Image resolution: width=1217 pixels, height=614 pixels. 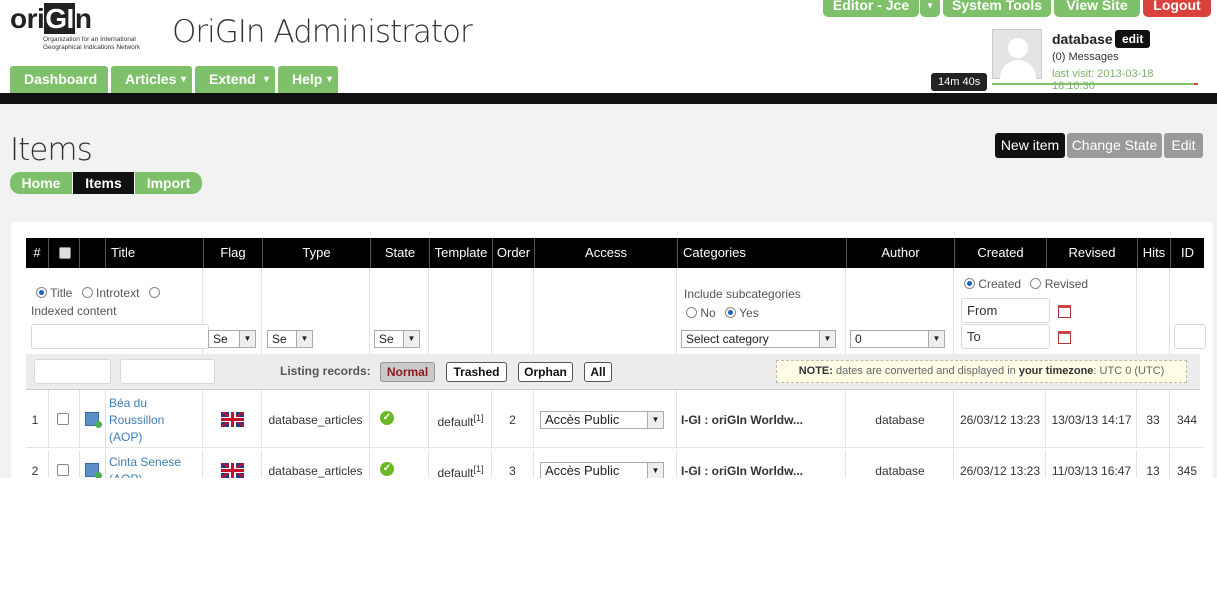 I want to click on logo-word: oriGIn, so click(x=51, y=18).